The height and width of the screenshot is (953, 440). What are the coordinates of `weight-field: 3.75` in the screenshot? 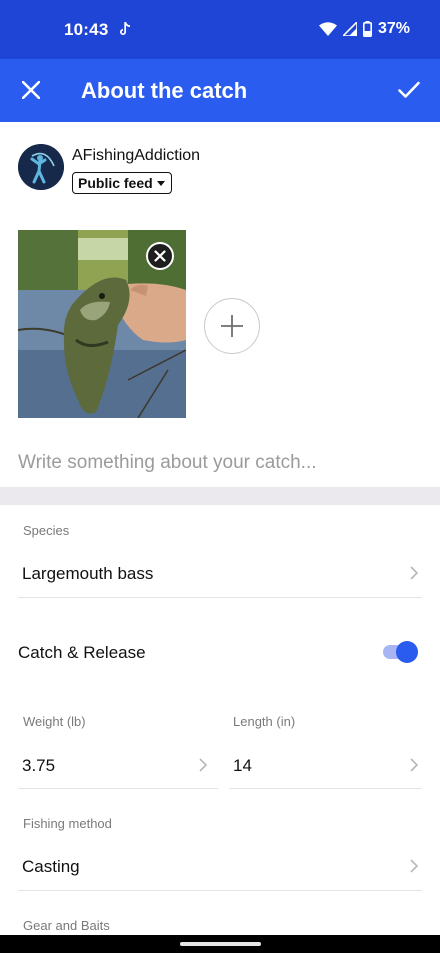 It's located at (118, 765).